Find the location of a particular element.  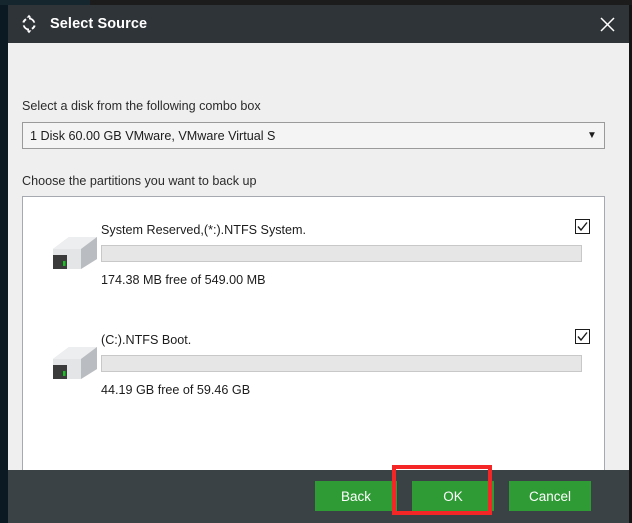

sync-arrows-icon is located at coordinates (29, 24).